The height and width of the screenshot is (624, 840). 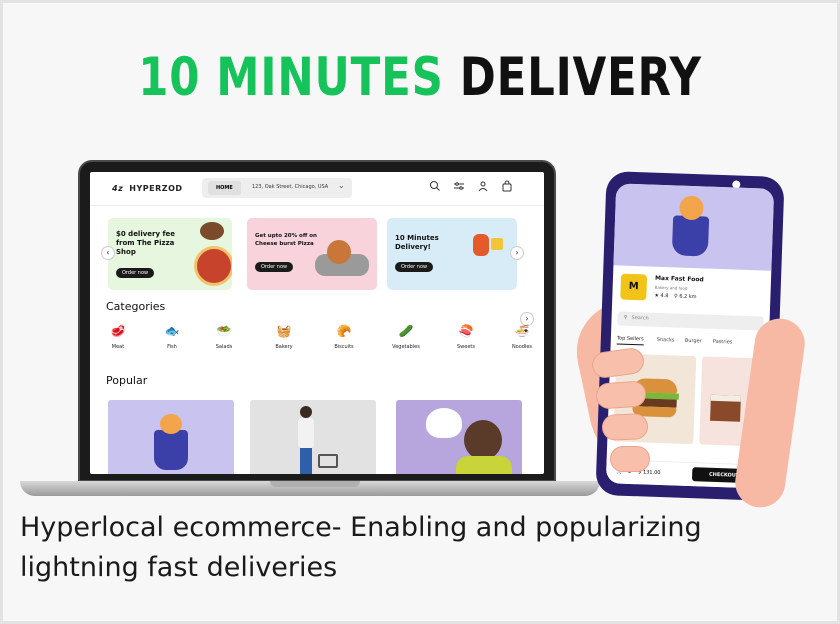 I want to click on category-fish: 🐟 Fish, so click(x=172, y=336).